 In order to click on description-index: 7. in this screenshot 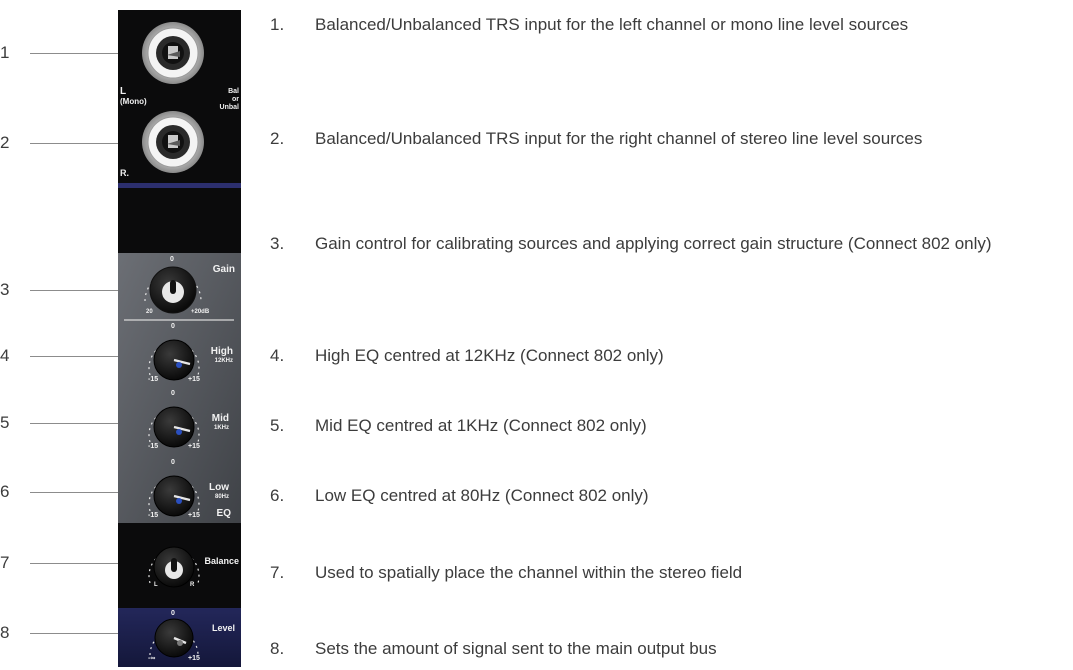, I will do `click(277, 572)`.